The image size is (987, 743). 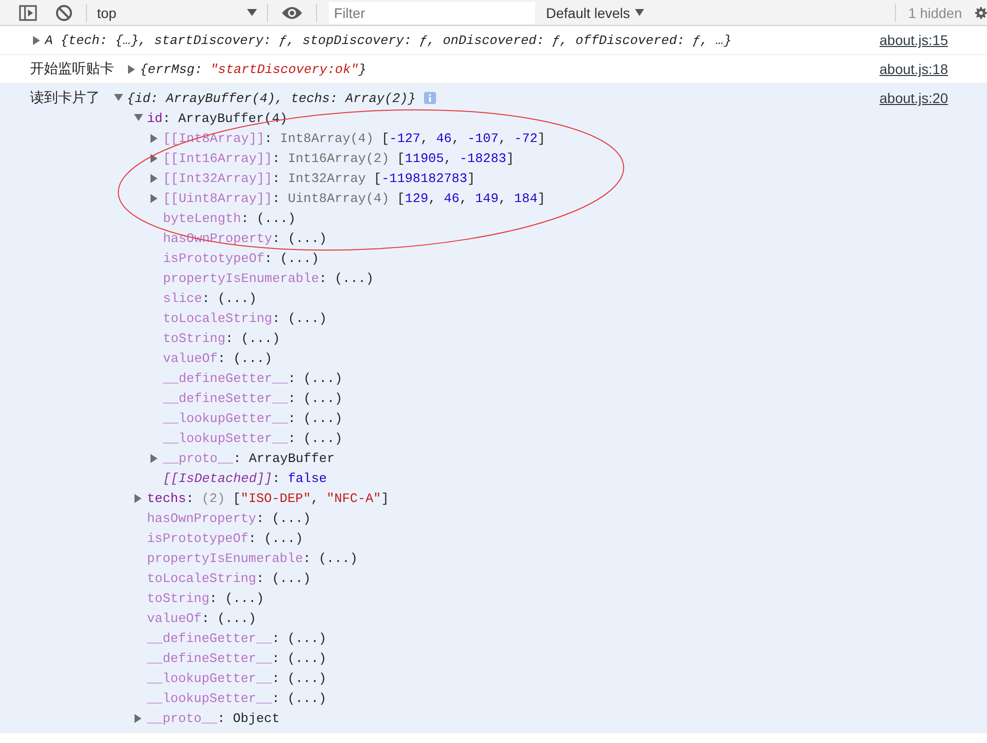 What do you see at coordinates (292, 13) in the screenshot?
I see `eye-icon` at bounding box center [292, 13].